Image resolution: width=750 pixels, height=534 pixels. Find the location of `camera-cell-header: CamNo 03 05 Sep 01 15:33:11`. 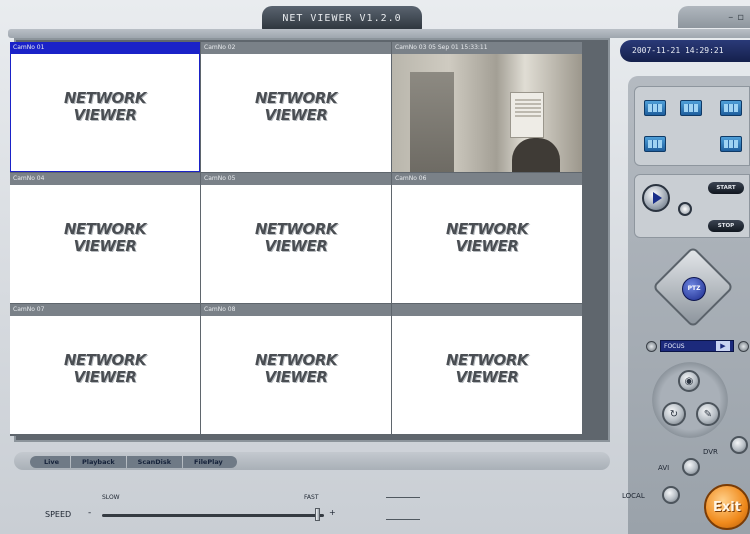

camera-cell-header: CamNo 03 05 Sep 01 15:33:11 is located at coordinates (487, 48).